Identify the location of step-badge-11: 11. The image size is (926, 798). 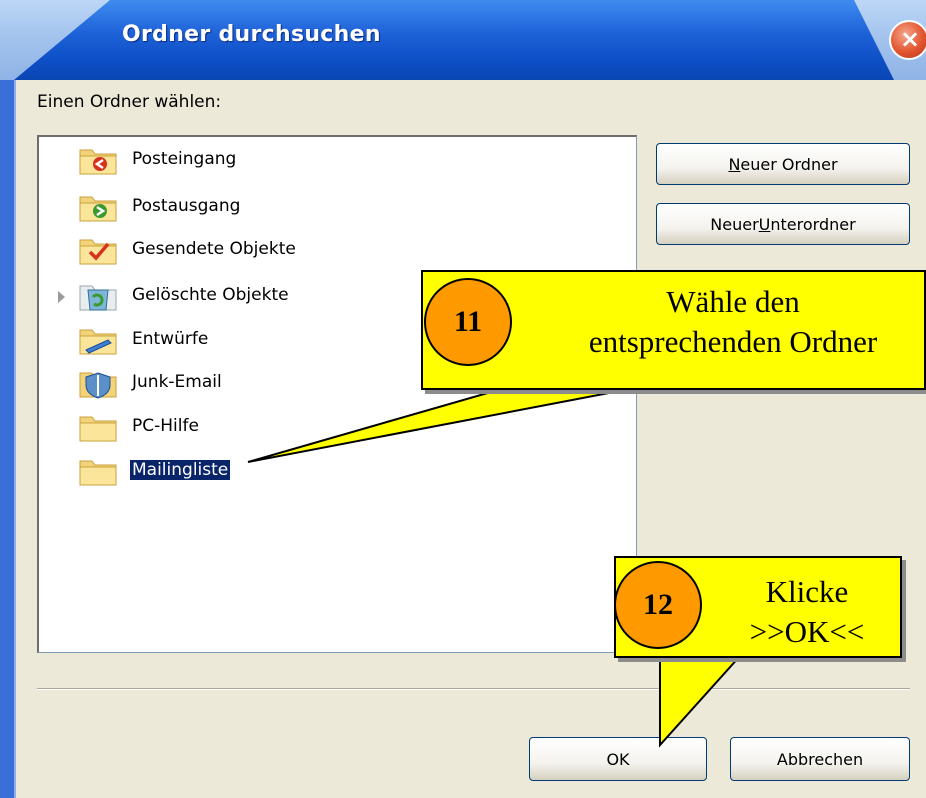
(468, 322).